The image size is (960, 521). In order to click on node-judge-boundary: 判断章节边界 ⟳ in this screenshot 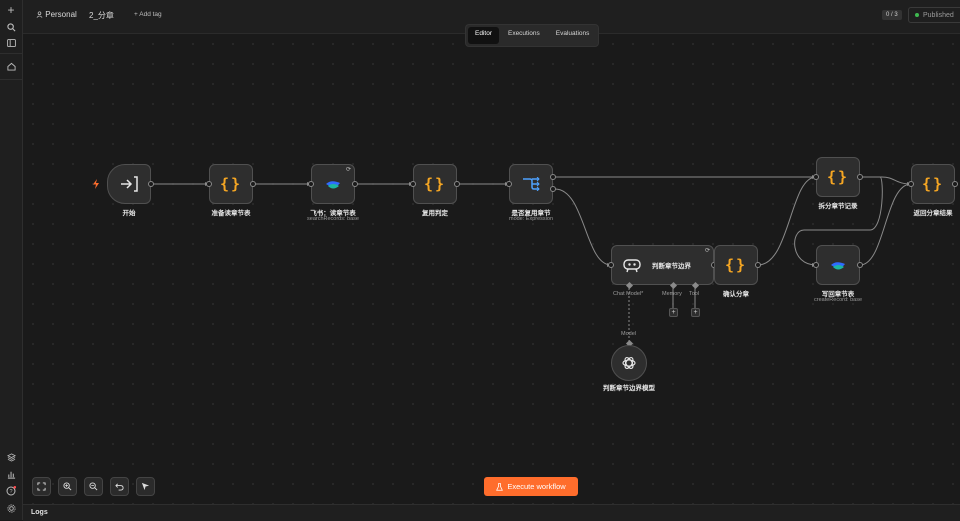, I will do `click(662, 265)`.